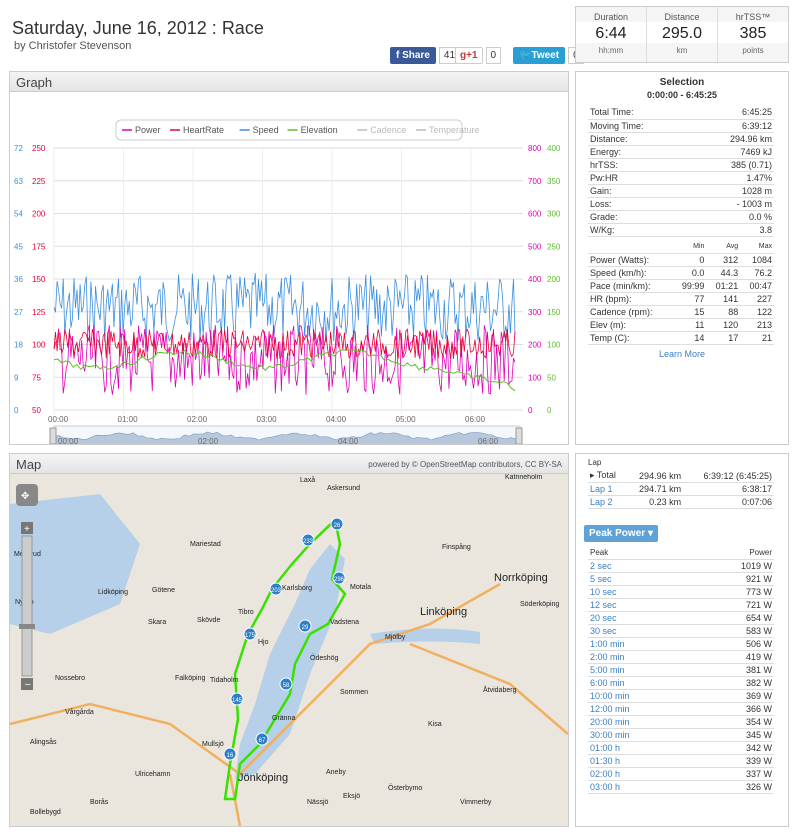 Image resolution: width=796 pixels, height=832 pixels. I want to click on place-label: Mullsjö, so click(213, 744).